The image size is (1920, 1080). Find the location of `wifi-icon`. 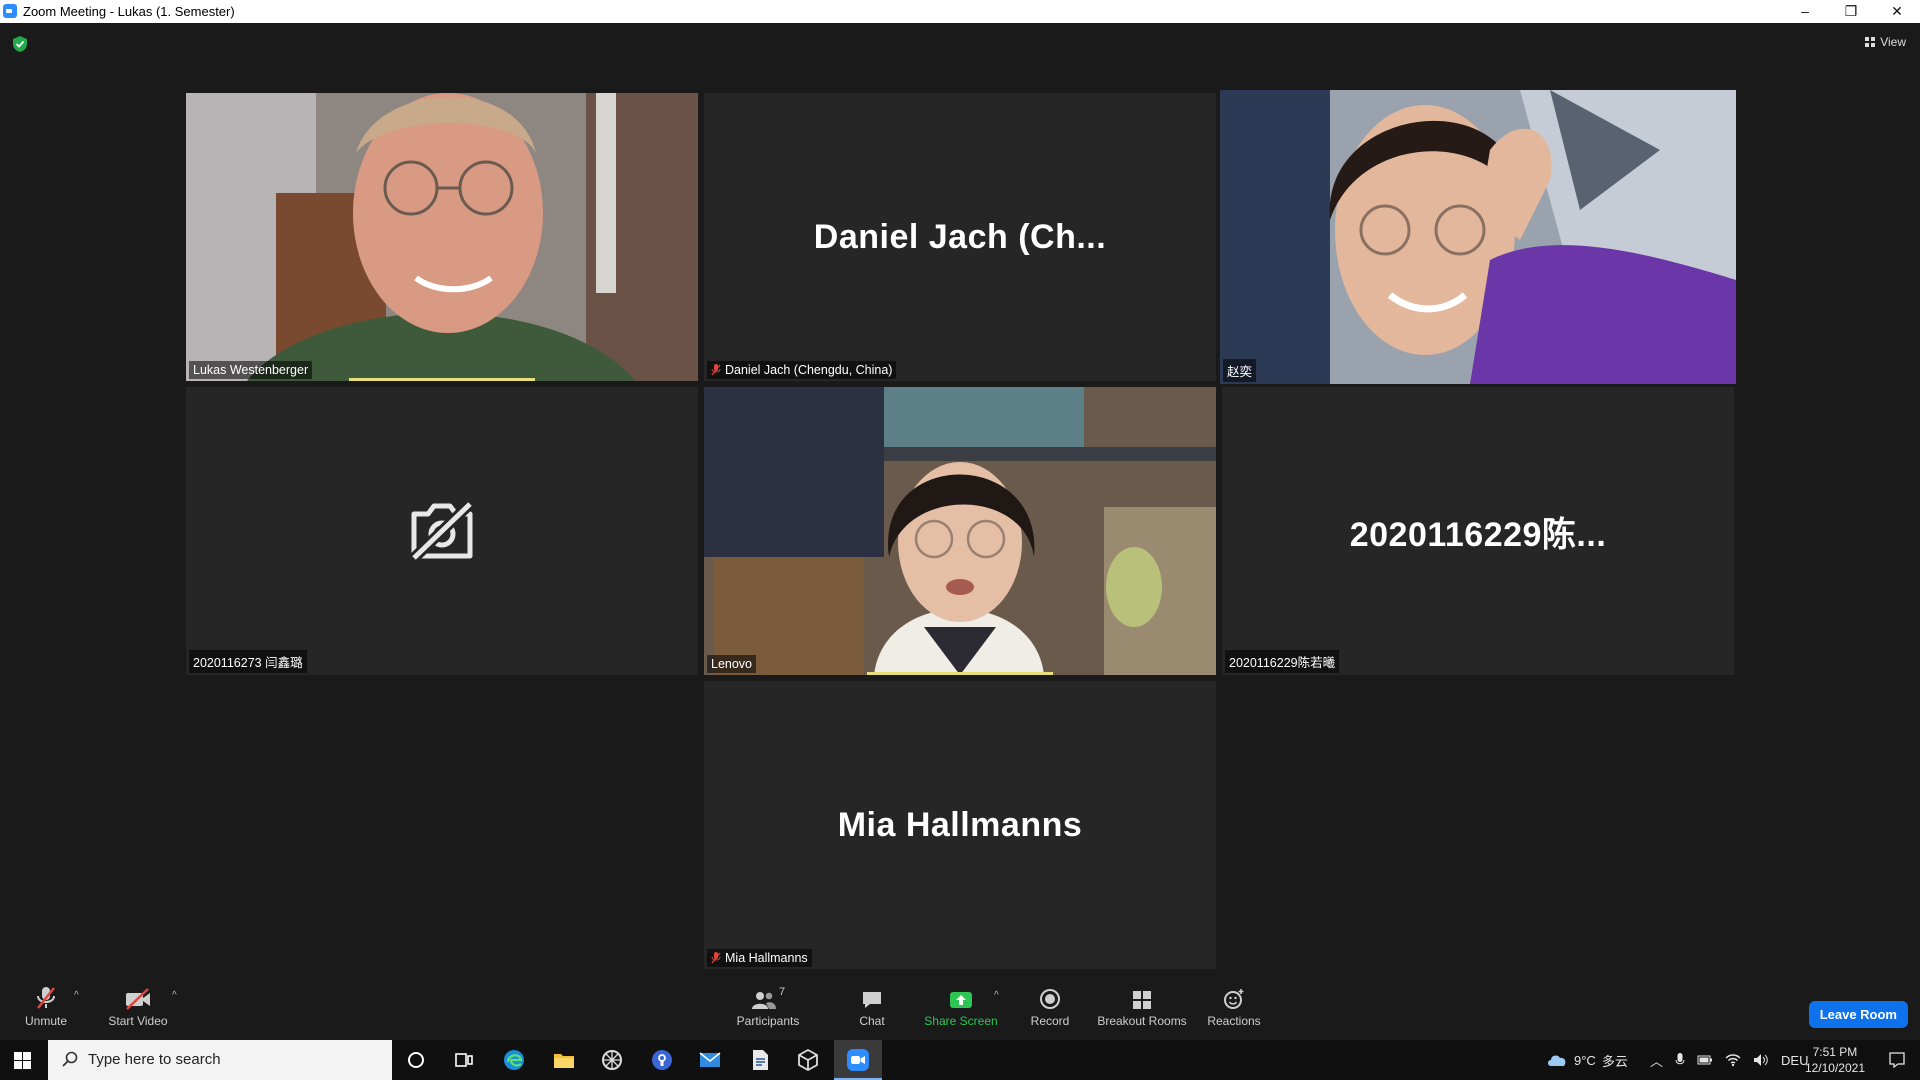

wifi-icon is located at coordinates (1733, 1060).